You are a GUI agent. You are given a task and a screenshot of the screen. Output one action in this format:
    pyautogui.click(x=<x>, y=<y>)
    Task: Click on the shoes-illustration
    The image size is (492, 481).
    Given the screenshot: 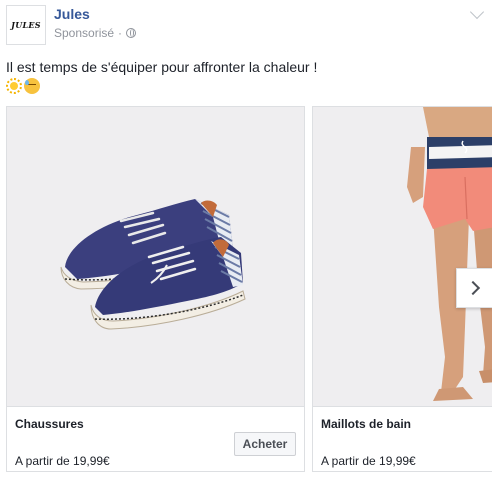 What is the action you would take?
    pyautogui.click(x=153, y=264)
    